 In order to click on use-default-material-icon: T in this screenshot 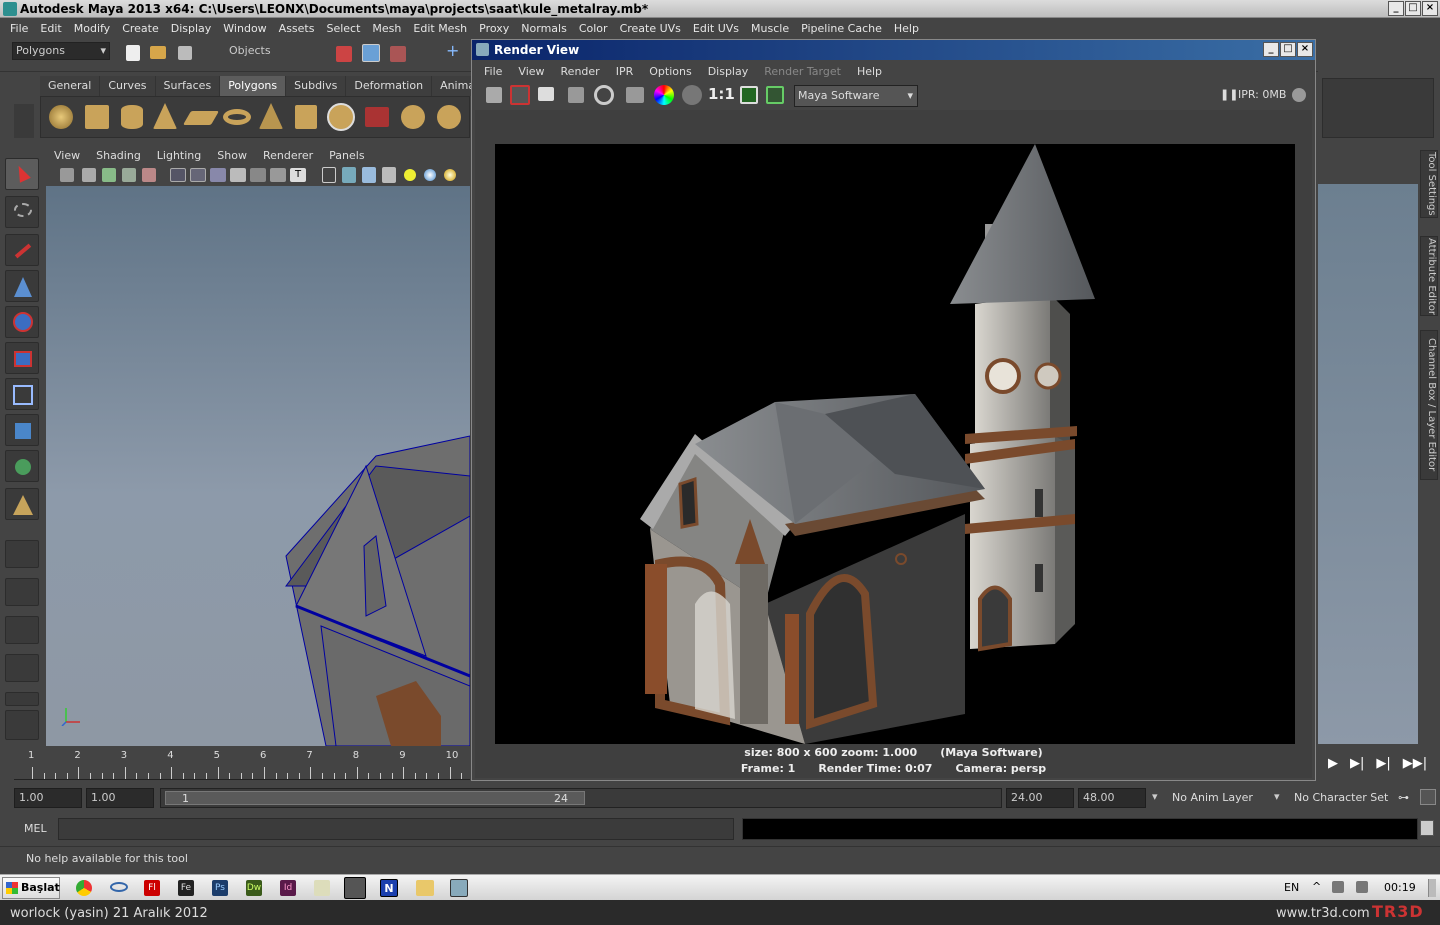, I will do `click(298, 175)`.